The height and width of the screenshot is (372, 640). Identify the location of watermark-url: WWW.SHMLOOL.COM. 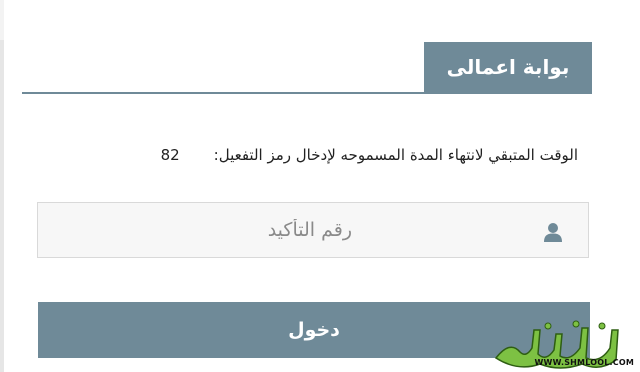
(584, 362).